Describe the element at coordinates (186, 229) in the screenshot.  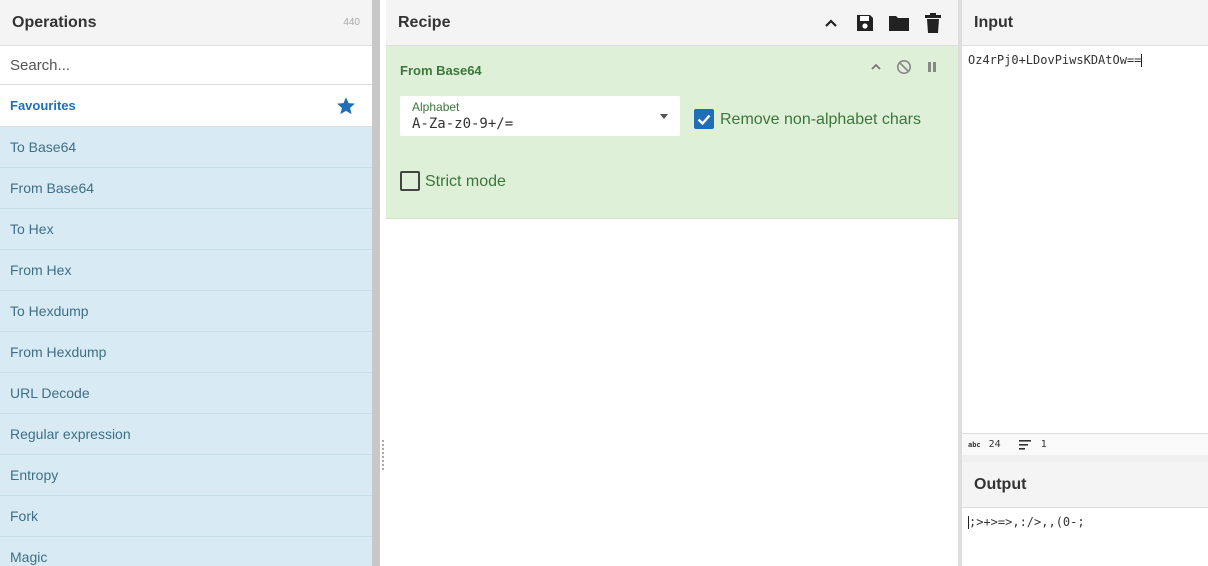
I see `operation-item: To Hex` at that location.